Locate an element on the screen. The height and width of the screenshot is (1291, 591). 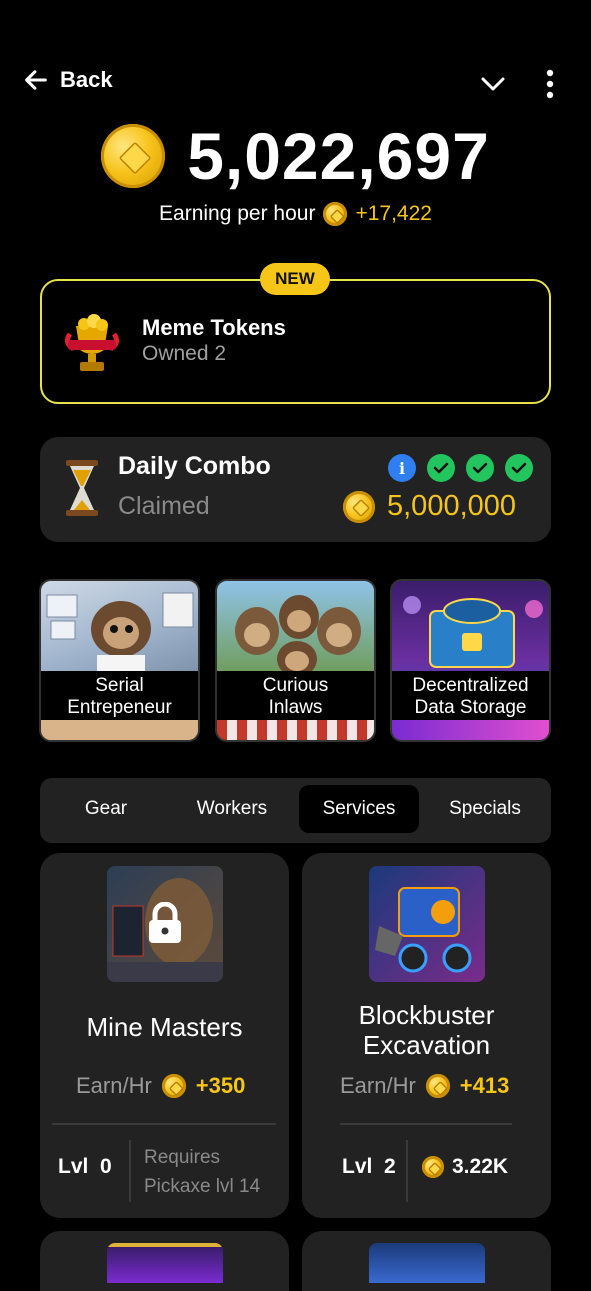
upgrade-name-line: Blockbuster is located at coordinates (426, 1015).